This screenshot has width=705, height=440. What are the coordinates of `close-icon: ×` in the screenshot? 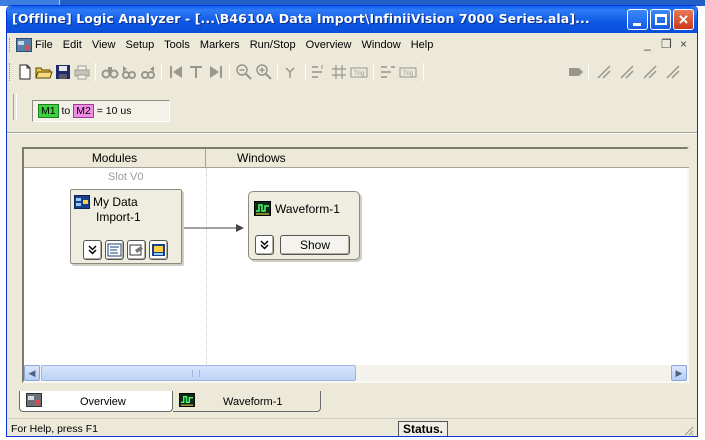 It's located at (683, 19).